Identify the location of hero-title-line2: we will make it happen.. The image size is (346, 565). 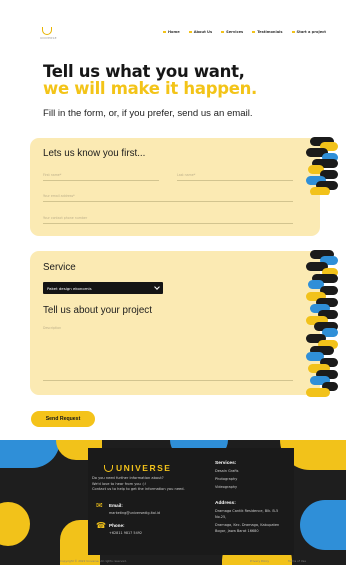
(150, 88).